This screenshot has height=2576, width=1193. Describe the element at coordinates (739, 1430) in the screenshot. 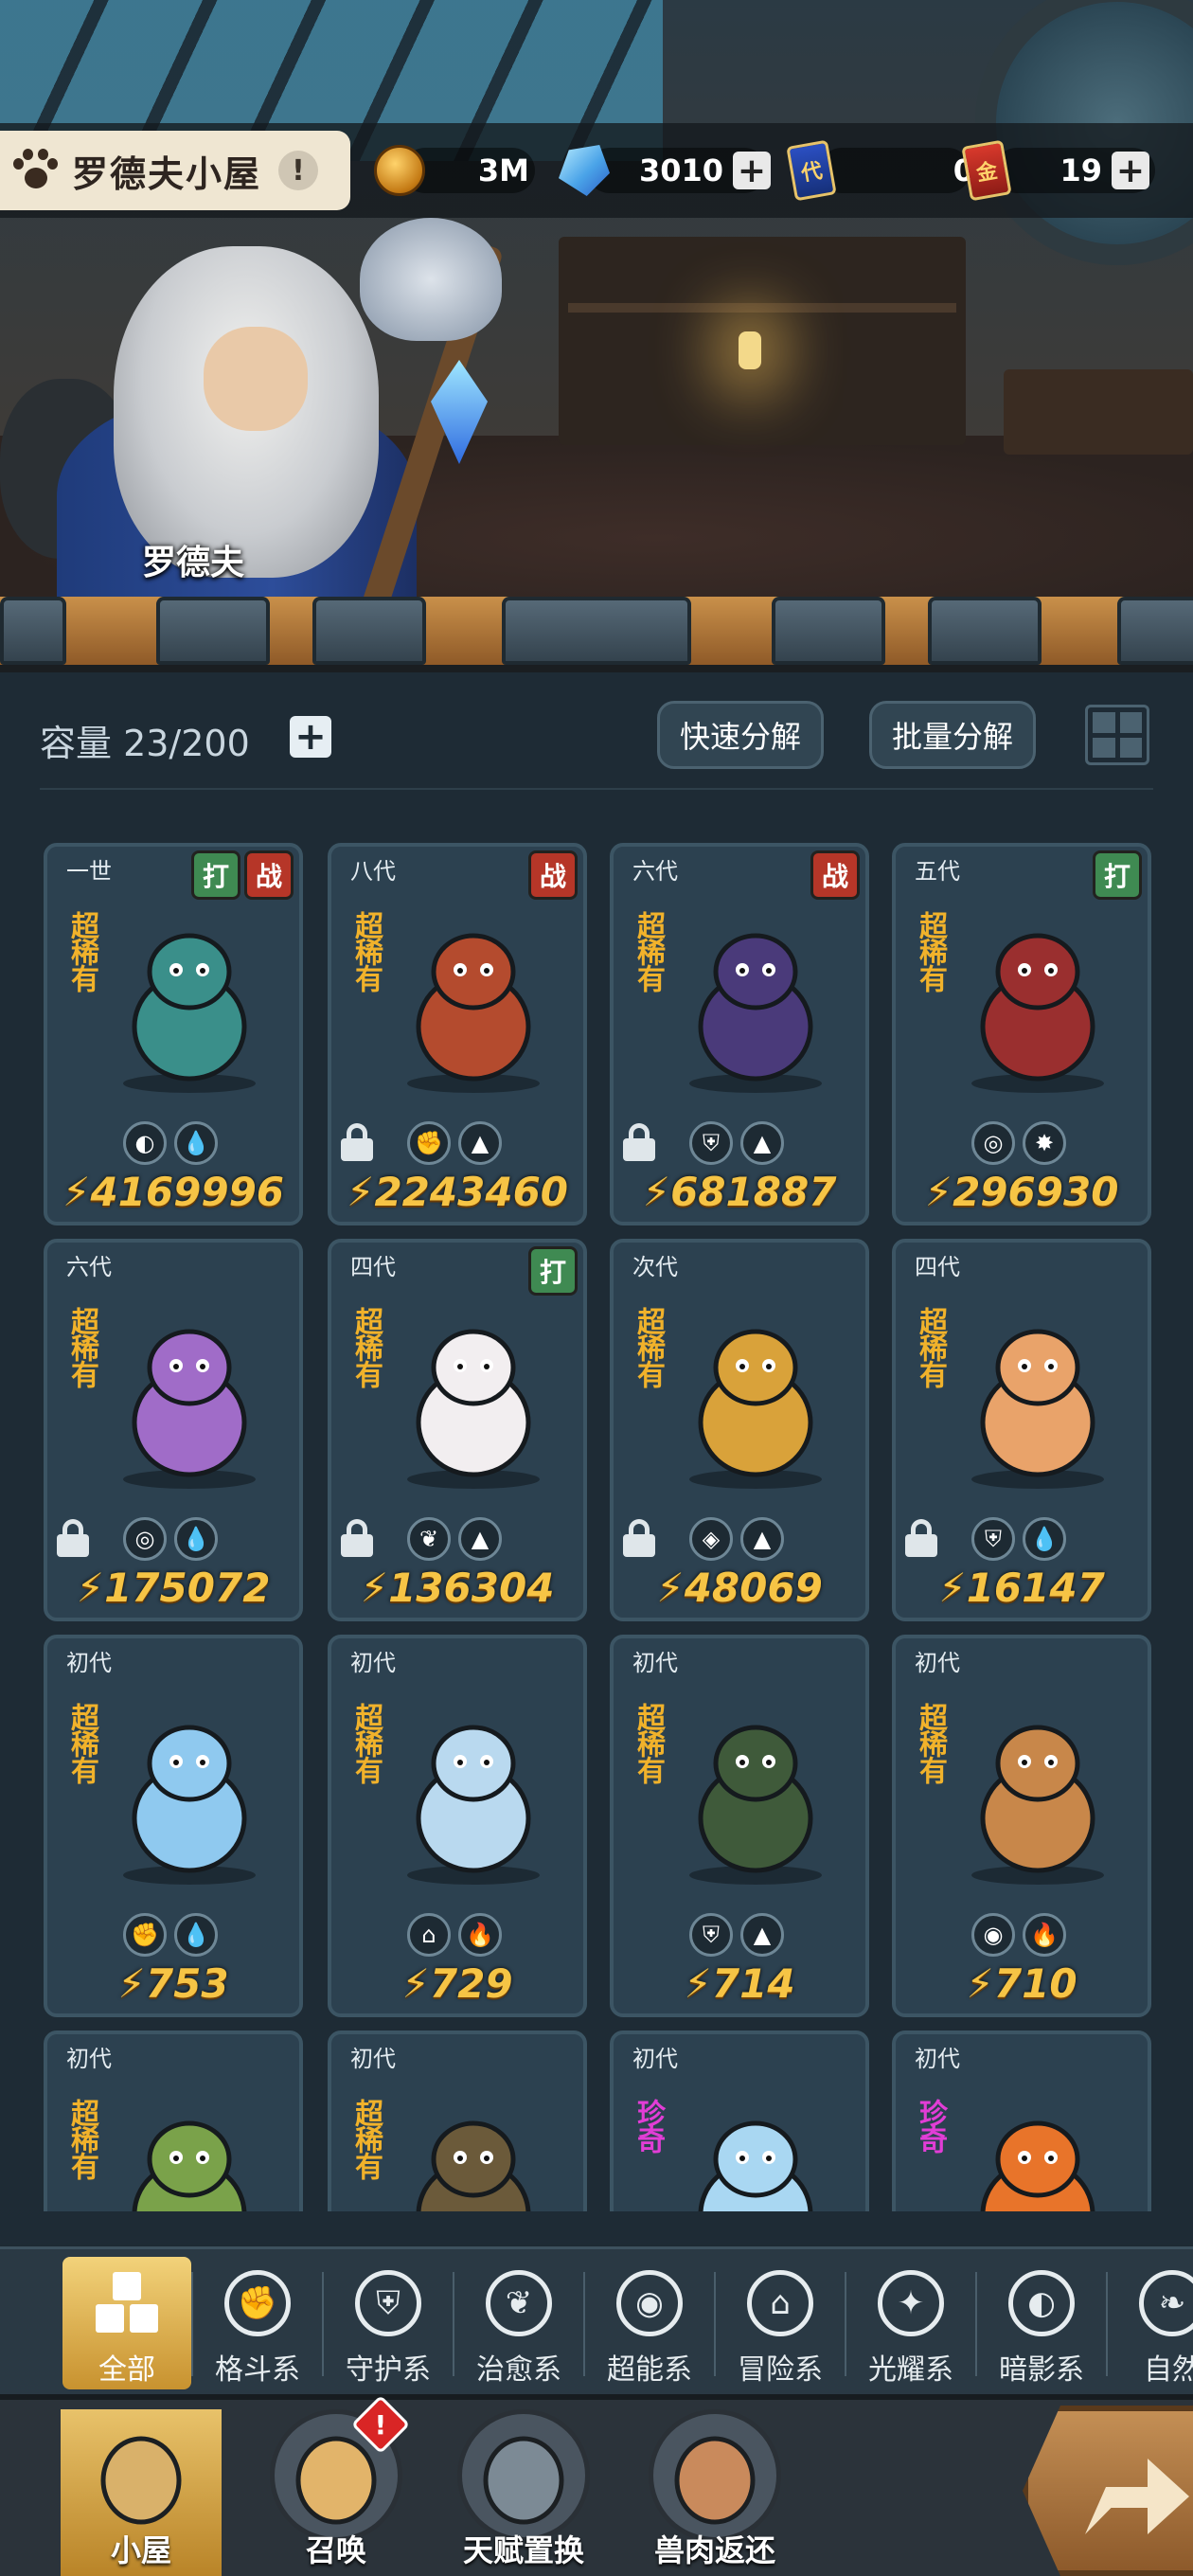

I see `monster-card: 次代 超稀有 ◈ ▲ ⚡48069` at that location.